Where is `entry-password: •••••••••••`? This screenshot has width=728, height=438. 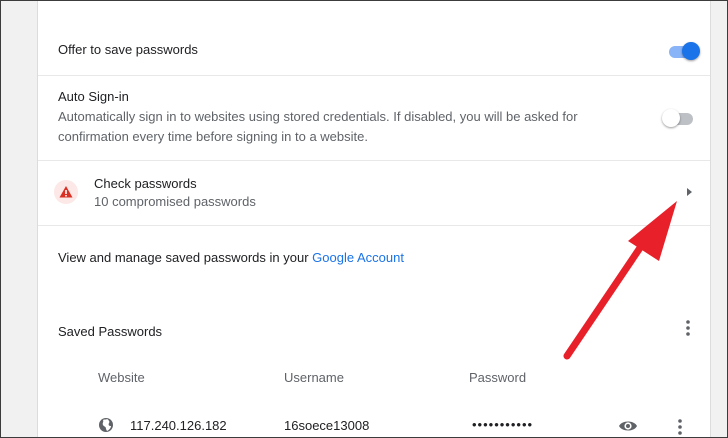 entry-password: ••••••••••• is located at coordinates (503, 424).